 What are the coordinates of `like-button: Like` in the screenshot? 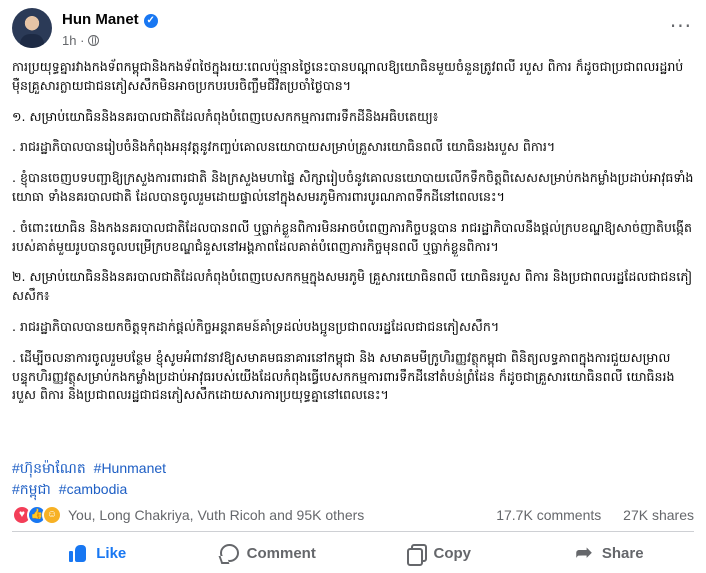 It's located at (97, 553).